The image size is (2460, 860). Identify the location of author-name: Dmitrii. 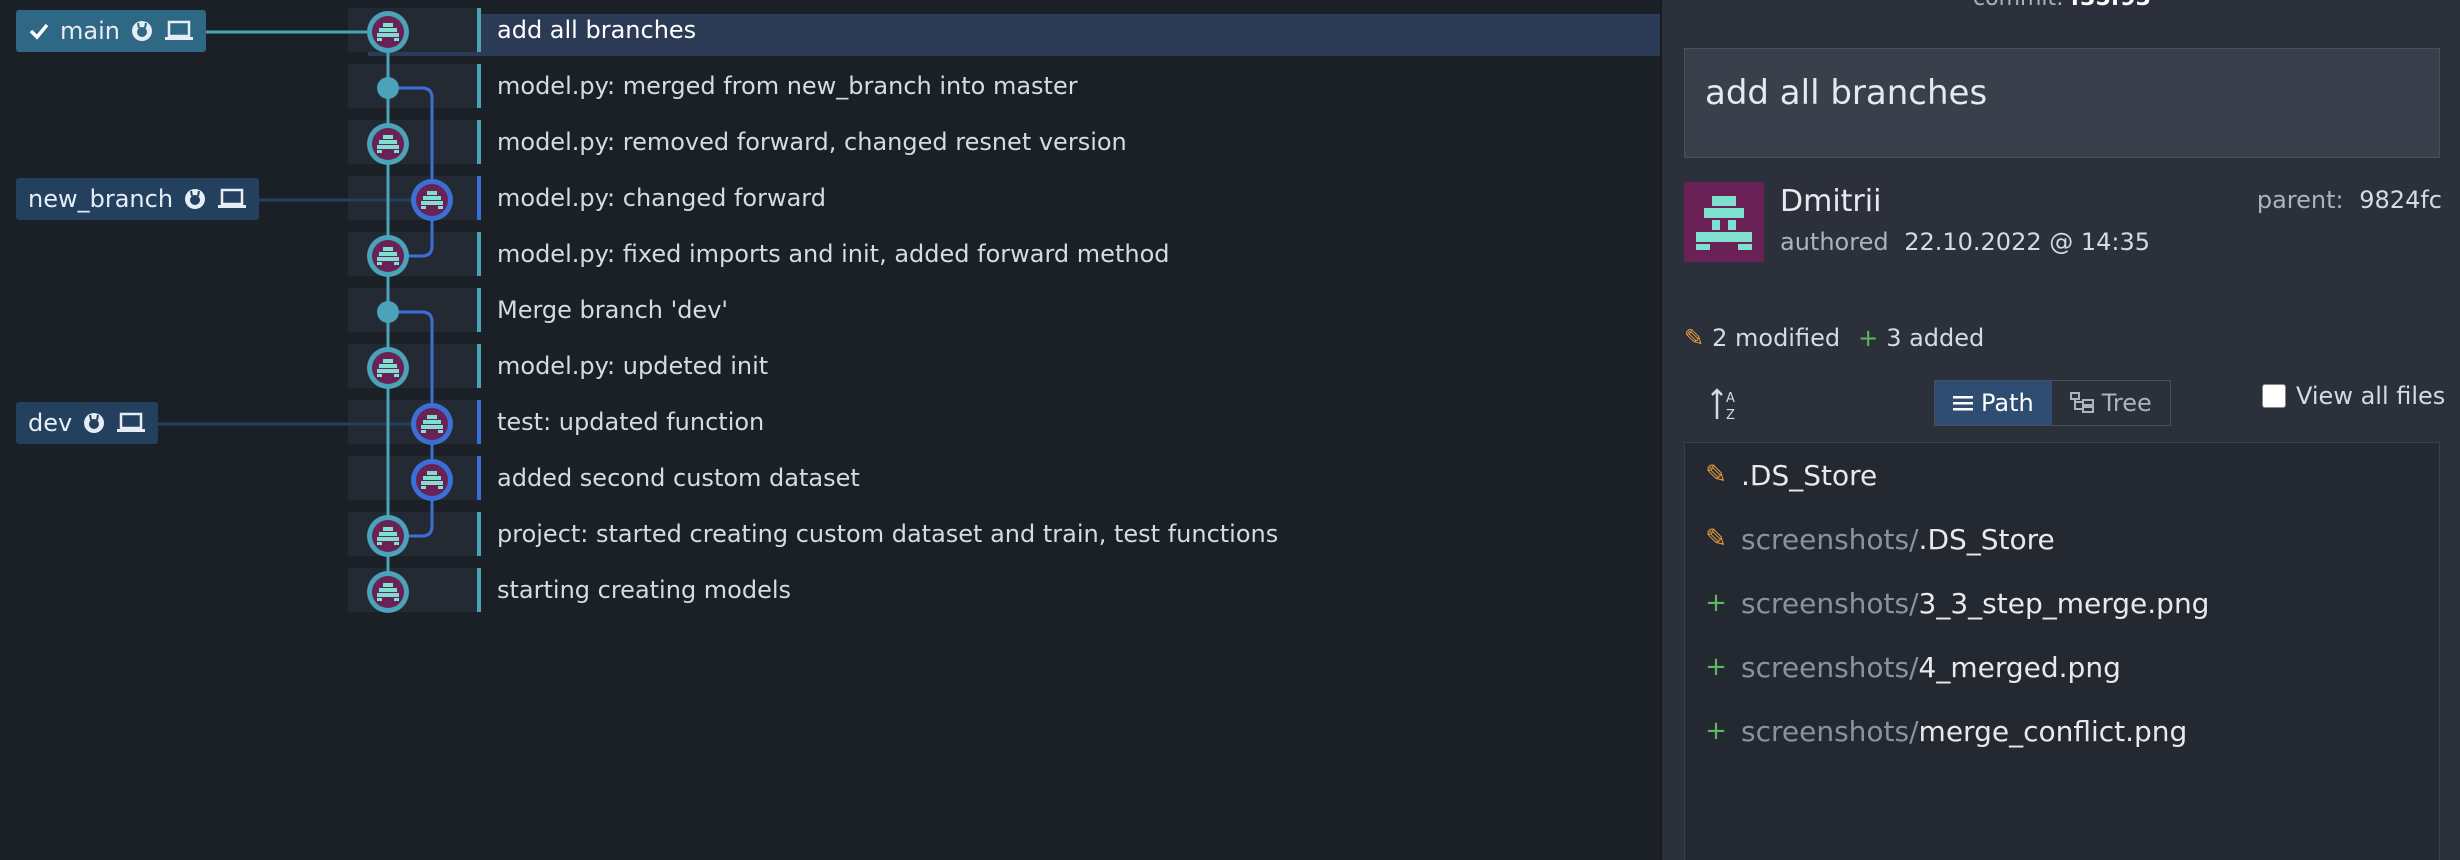
(1831, 201).